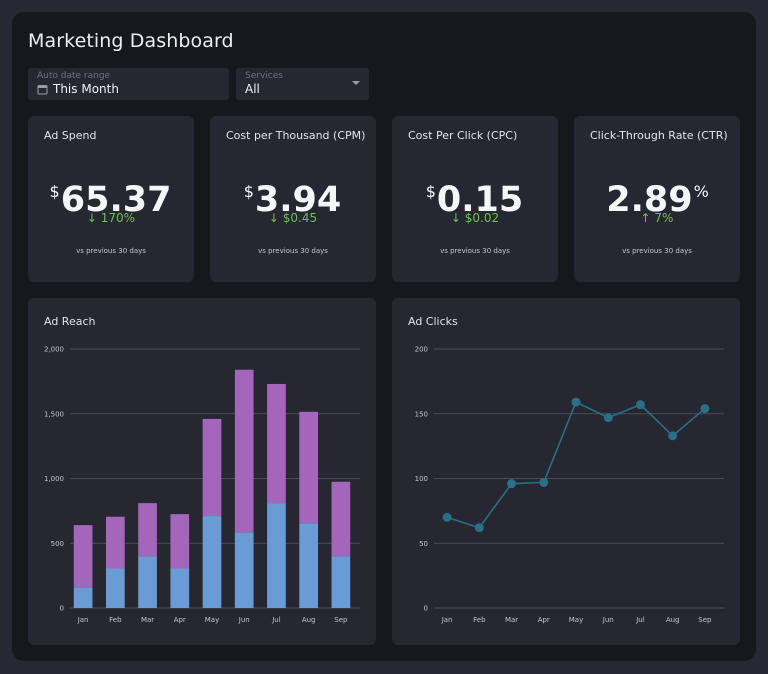 This screenshot has height=674, width=768. I want to click on kpi-title: Click-Through Rate (CTR), so click(659, 135).